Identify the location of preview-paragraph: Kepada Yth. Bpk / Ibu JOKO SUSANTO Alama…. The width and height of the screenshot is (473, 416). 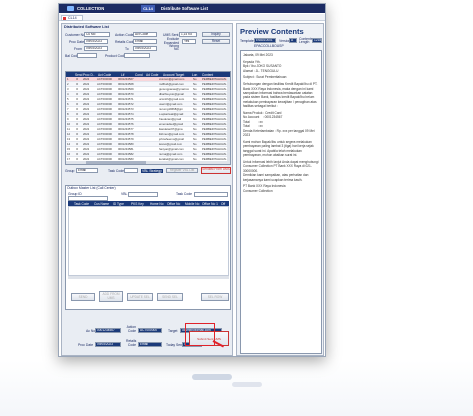
(262, 66).